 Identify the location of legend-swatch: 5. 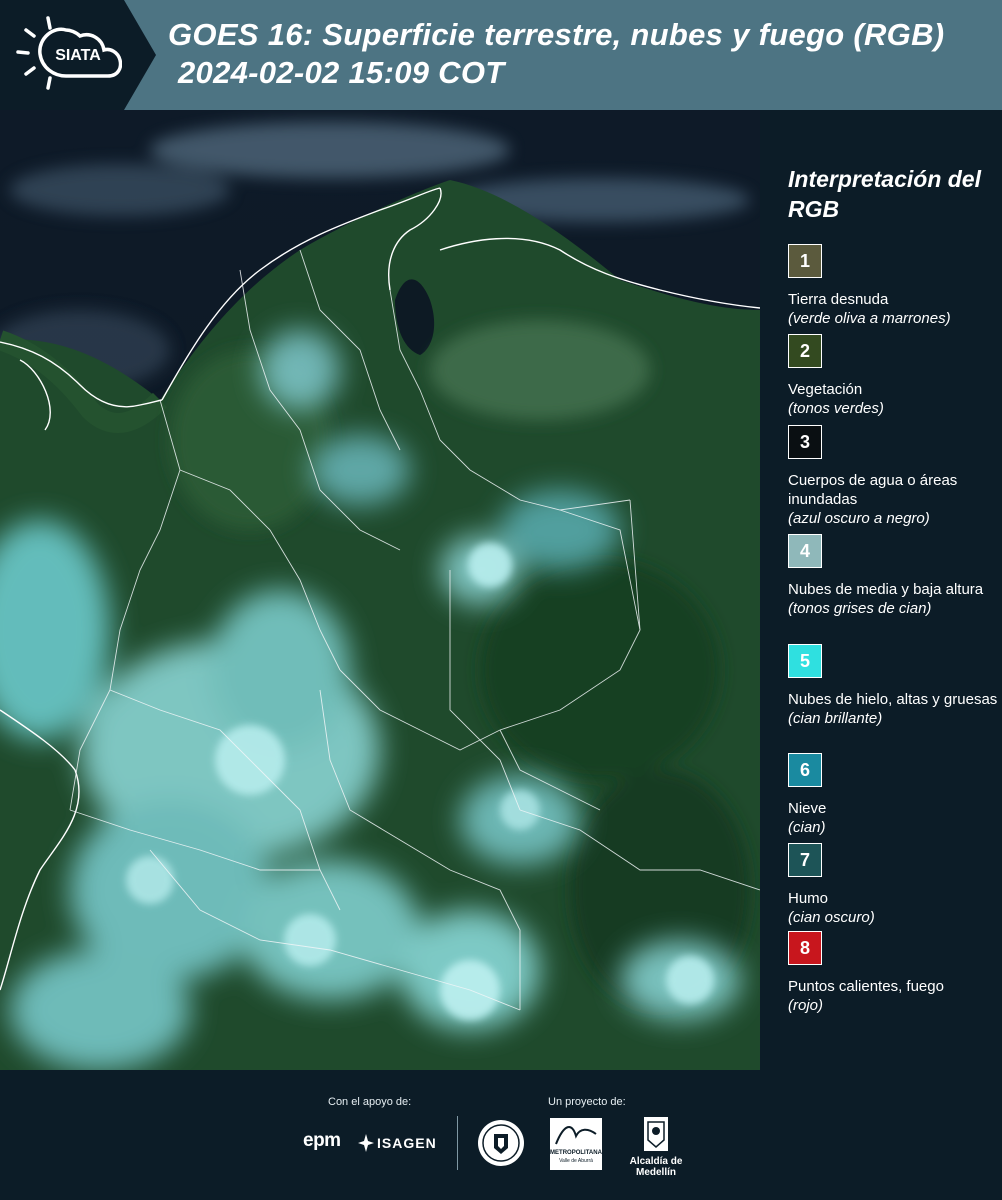
(805, 661).